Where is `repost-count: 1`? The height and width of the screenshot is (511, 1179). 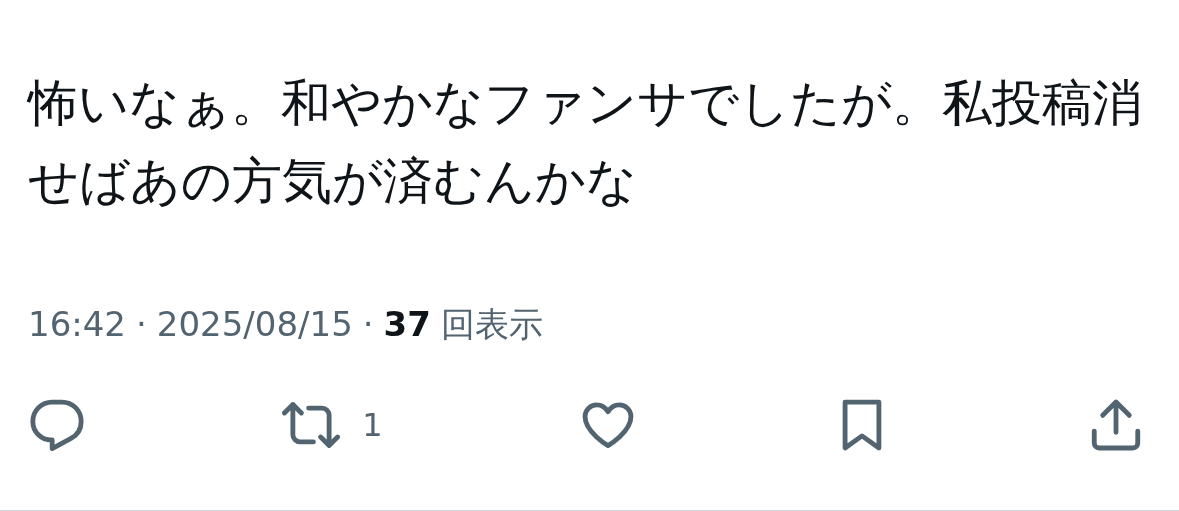 repost-count: 1 is located at coordinates (372, 425).